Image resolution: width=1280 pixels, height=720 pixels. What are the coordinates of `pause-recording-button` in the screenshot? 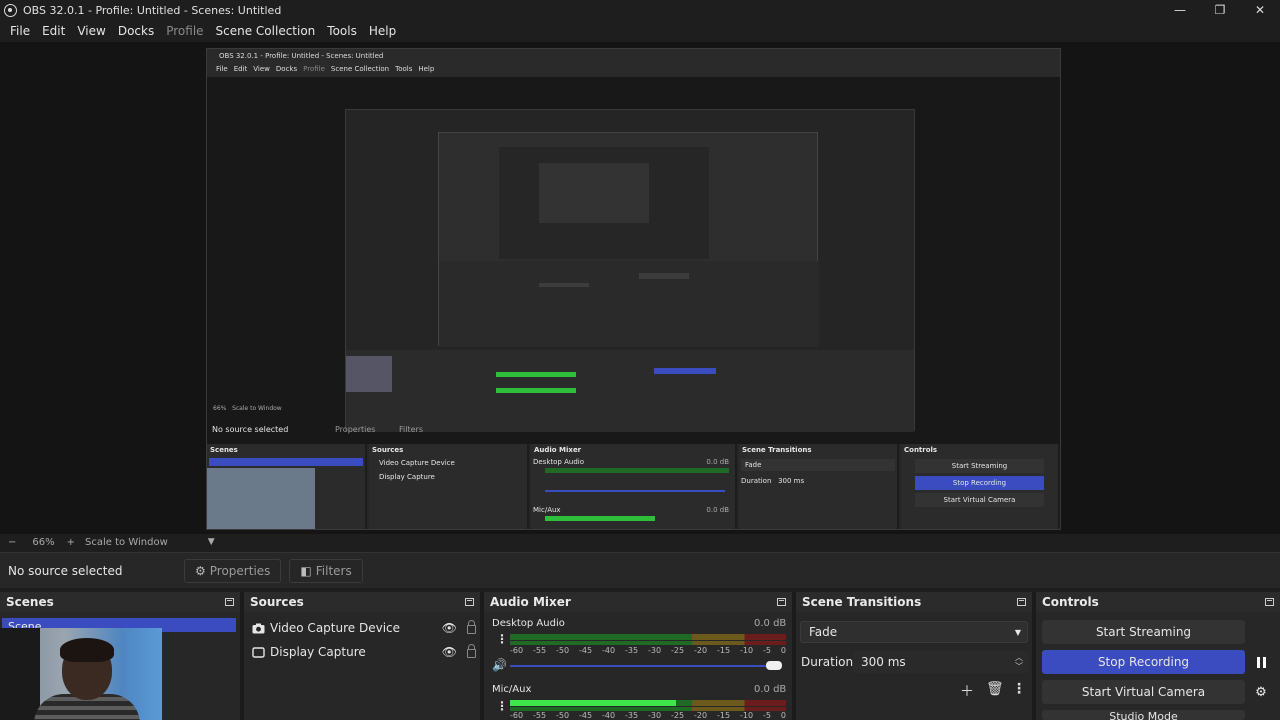 It's located at (1261, 662).